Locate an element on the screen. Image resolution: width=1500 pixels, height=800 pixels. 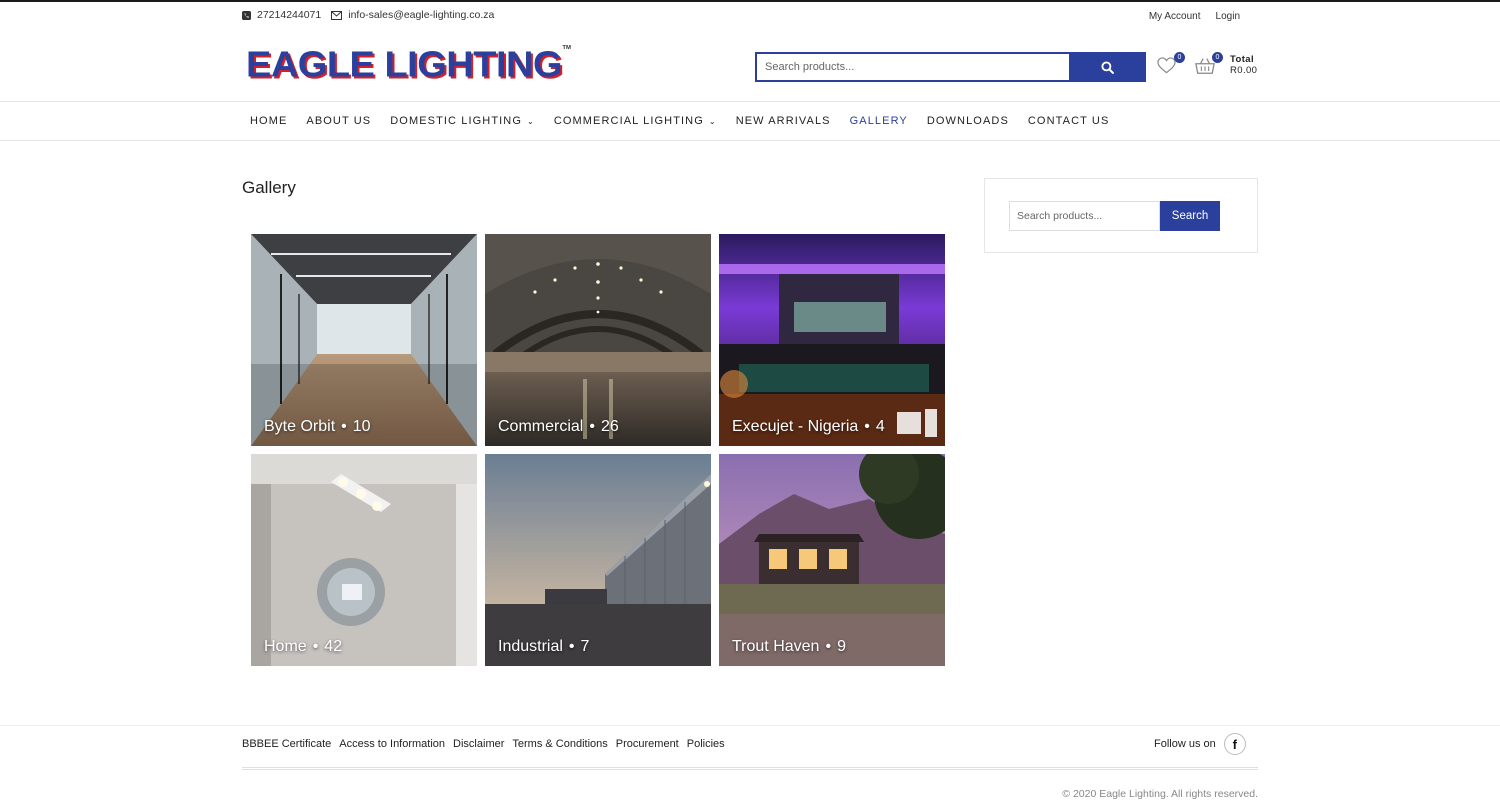
gallery-tile-label: Commercial • 26 is located at coordinates (558, 427).